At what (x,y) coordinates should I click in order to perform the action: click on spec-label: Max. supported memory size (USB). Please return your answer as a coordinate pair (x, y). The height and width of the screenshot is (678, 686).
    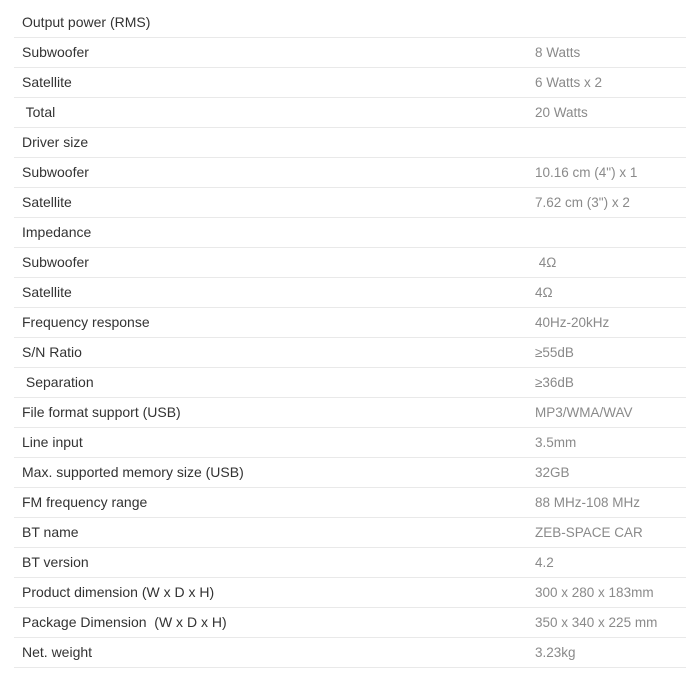
    Looking at the image, I should click on (274, 472).